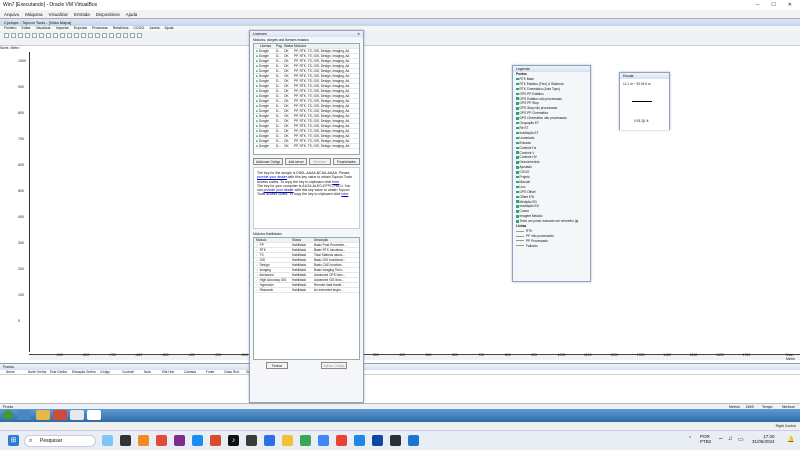  Describe the element at coordinates (235, 372) in the screenshot. I see `column-header: Class Red.` at that location.